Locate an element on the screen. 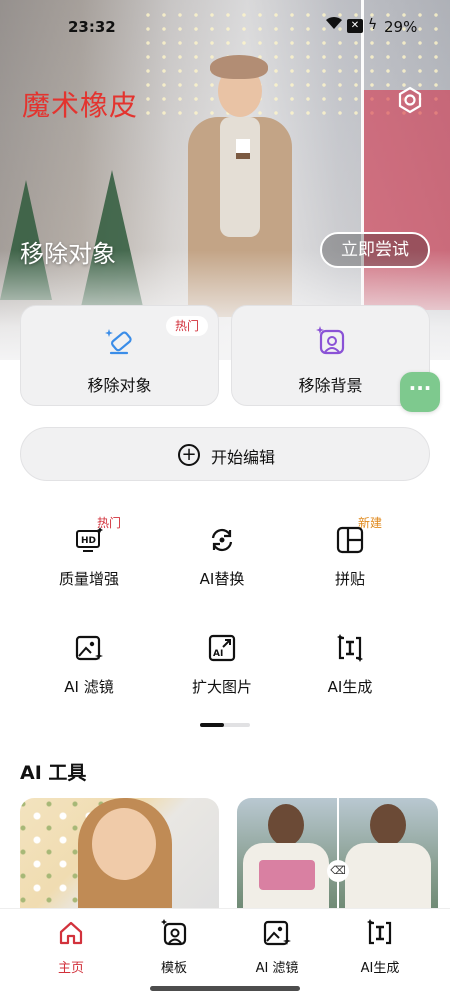  nav-templates: 模板 is located at coordinates (174, 947).